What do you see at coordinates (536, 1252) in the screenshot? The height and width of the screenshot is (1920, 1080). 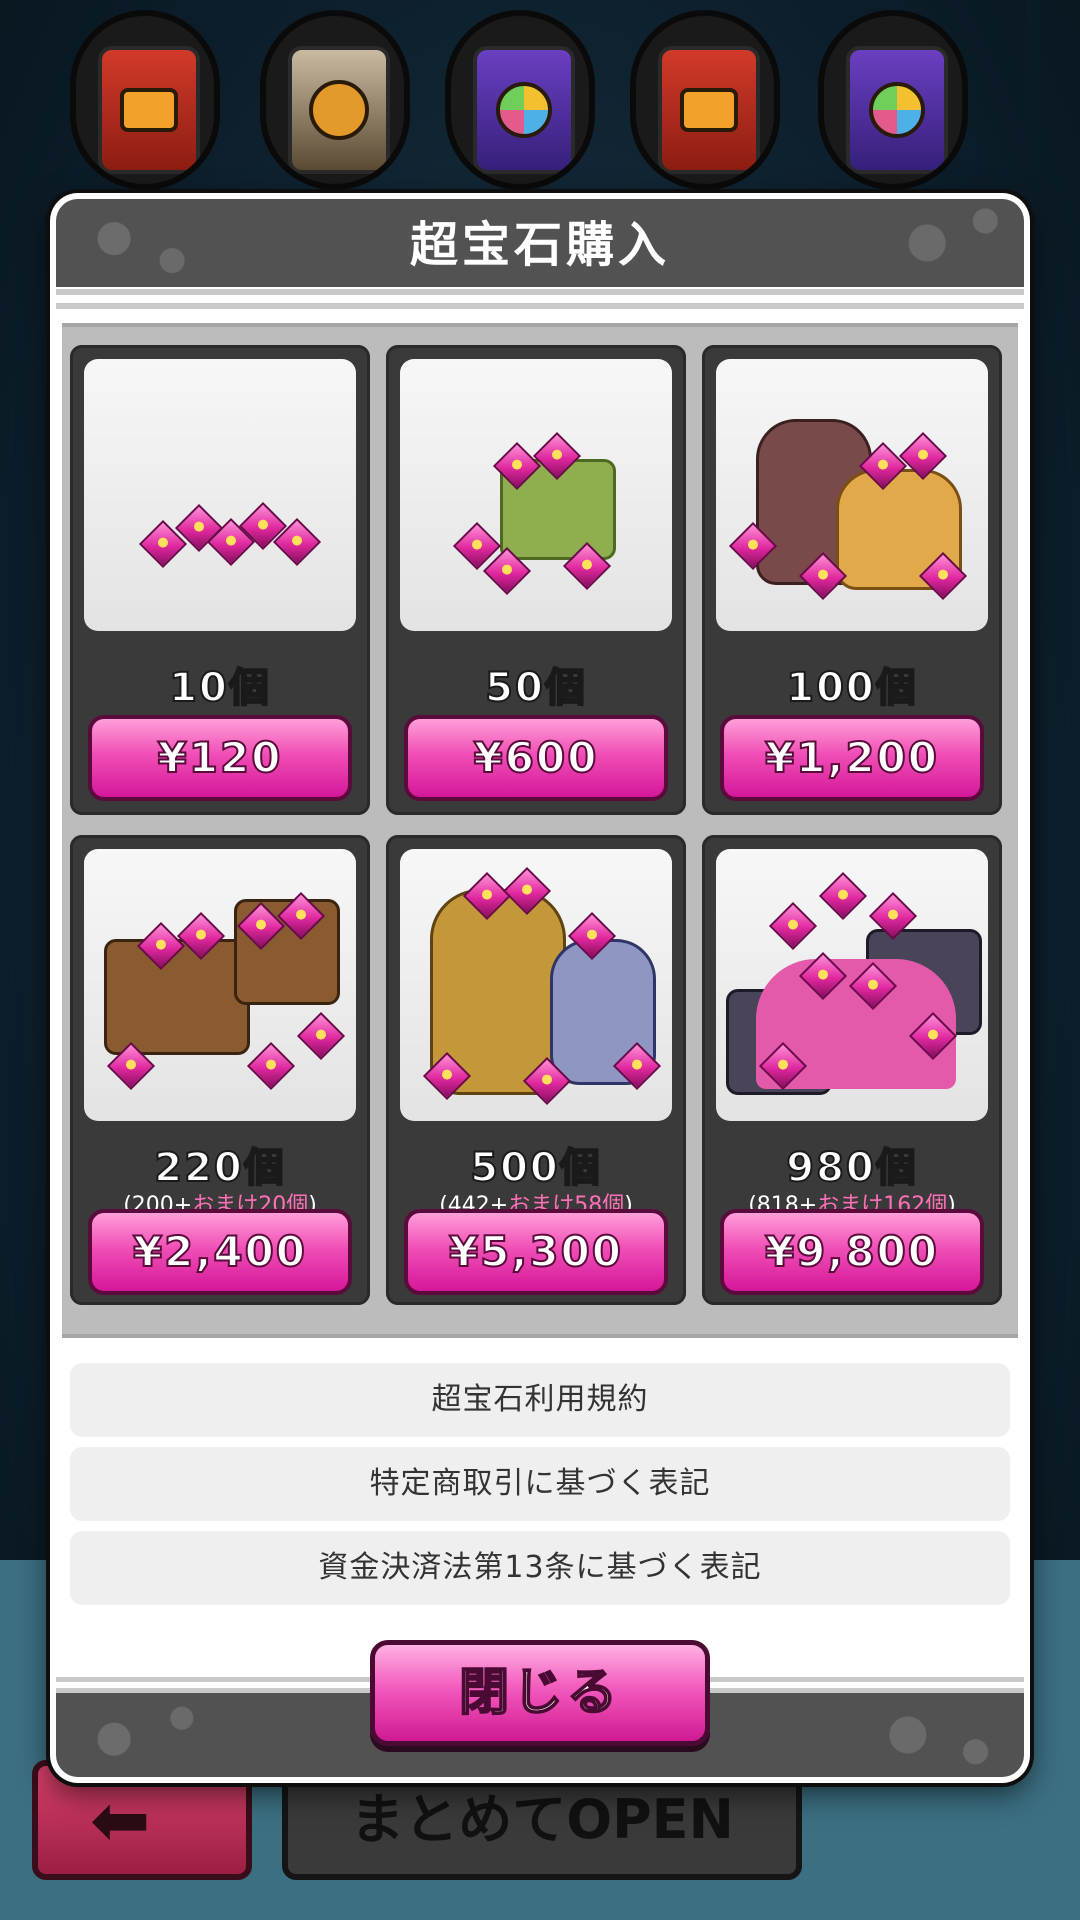 I see `price-button: ¥5,300` at bounding box center [536, 1252].